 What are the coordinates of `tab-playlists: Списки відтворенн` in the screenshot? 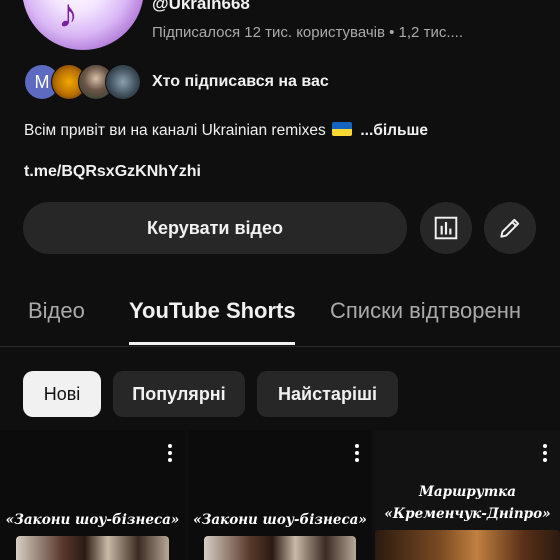 It's located at (425, 311).